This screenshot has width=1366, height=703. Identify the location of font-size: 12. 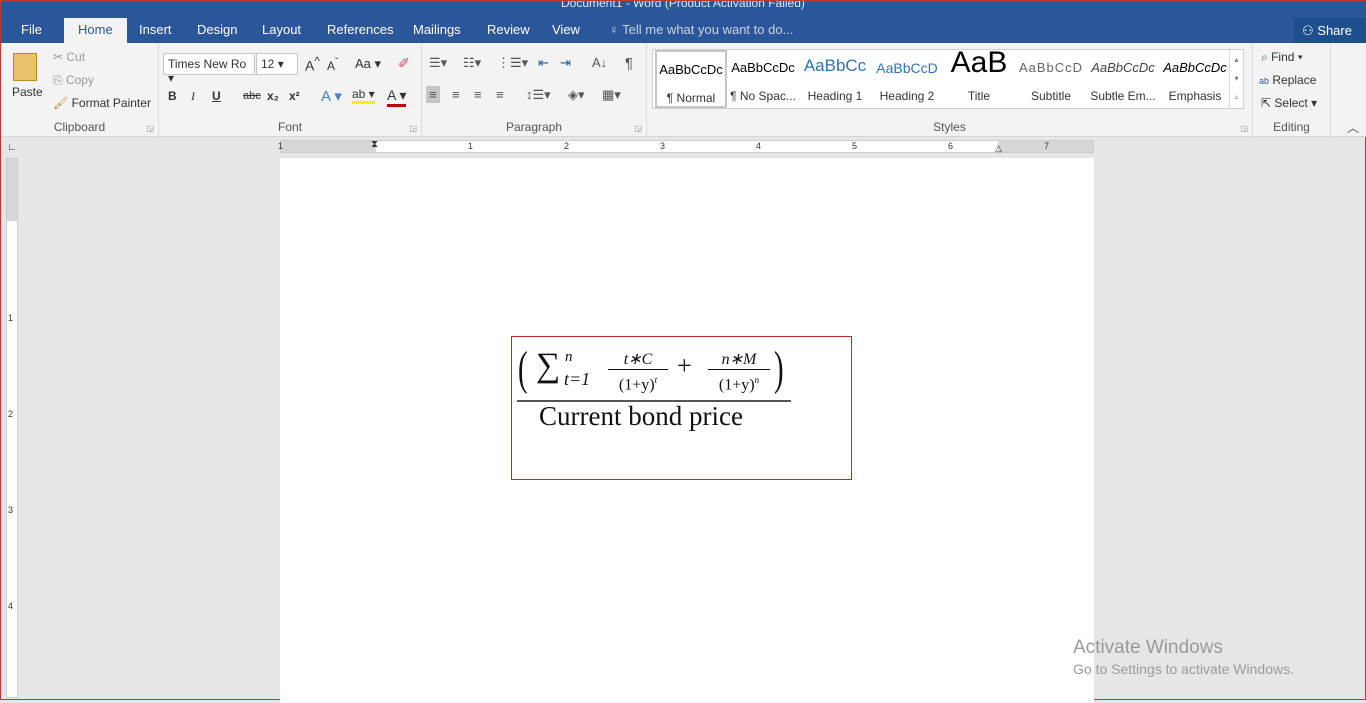
(268, 64).